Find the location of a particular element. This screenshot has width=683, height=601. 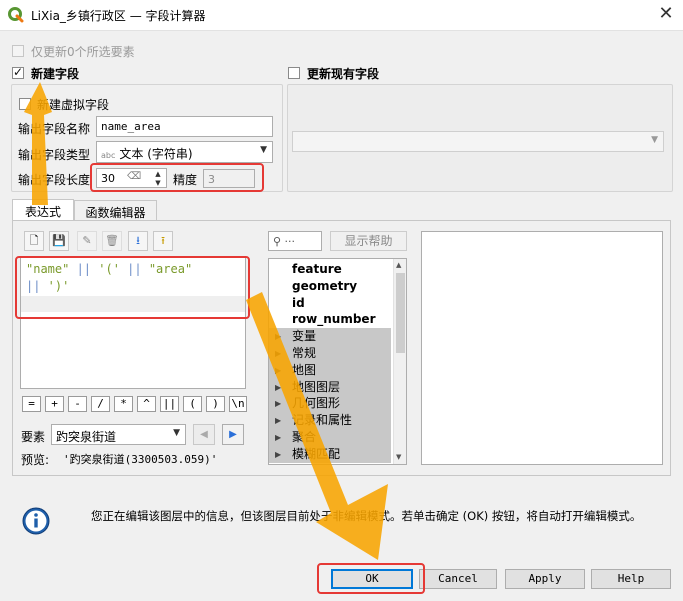

operator-plus-button: + is located at coordinates (54, 404).